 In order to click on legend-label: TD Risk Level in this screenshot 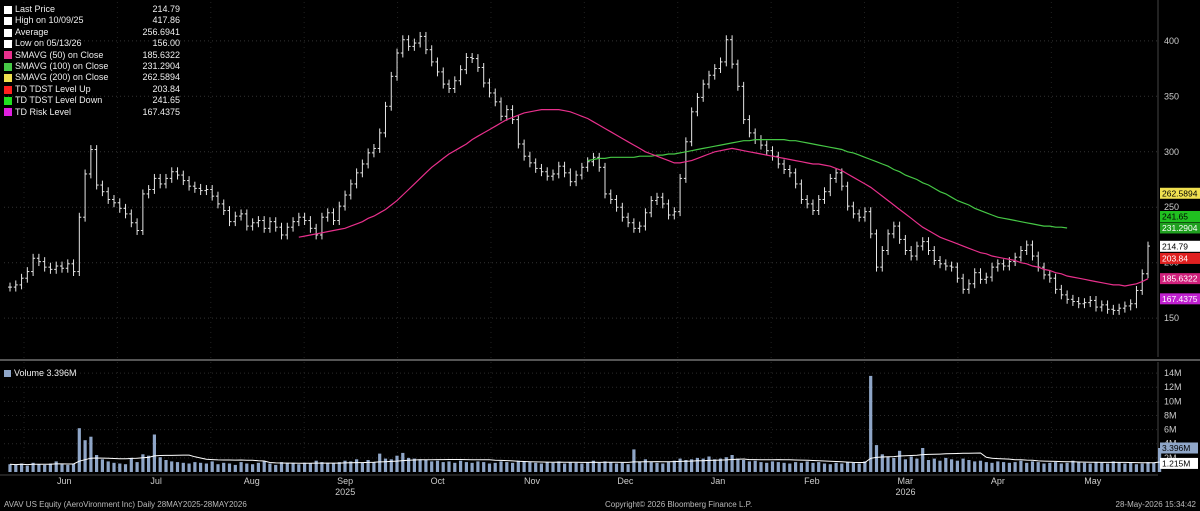, I will do `click(43, 111)`.